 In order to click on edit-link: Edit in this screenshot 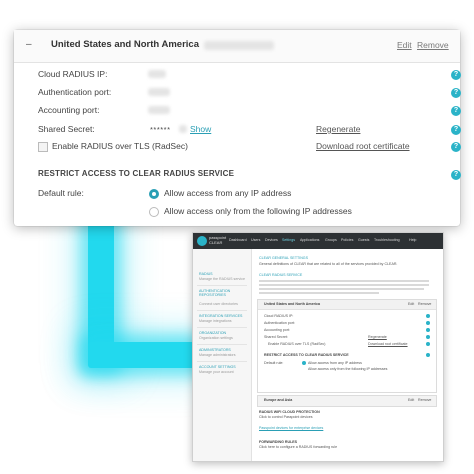, I will do `click(404, 45)`.